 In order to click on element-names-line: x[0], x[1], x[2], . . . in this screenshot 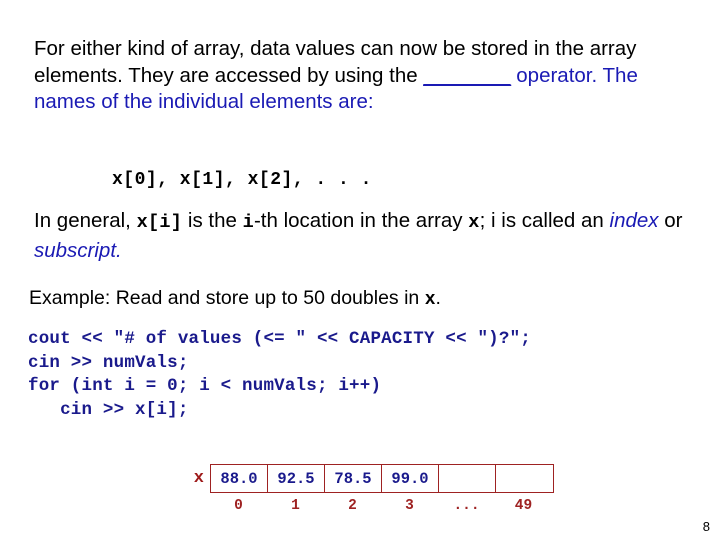, I will do `click(242, 180)`.